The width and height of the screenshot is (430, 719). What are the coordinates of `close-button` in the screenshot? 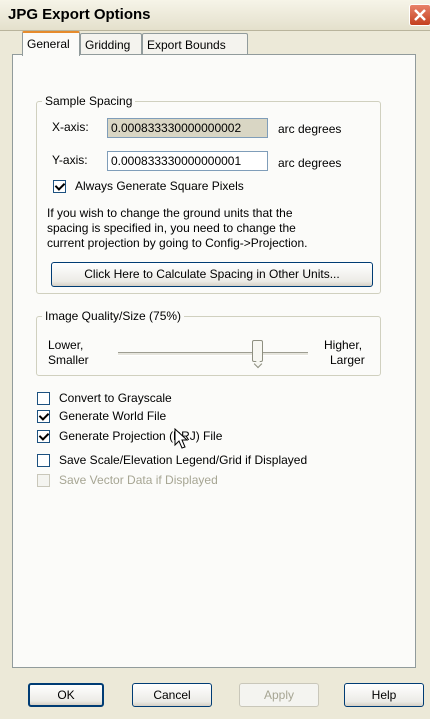 It's located at (419, 15).